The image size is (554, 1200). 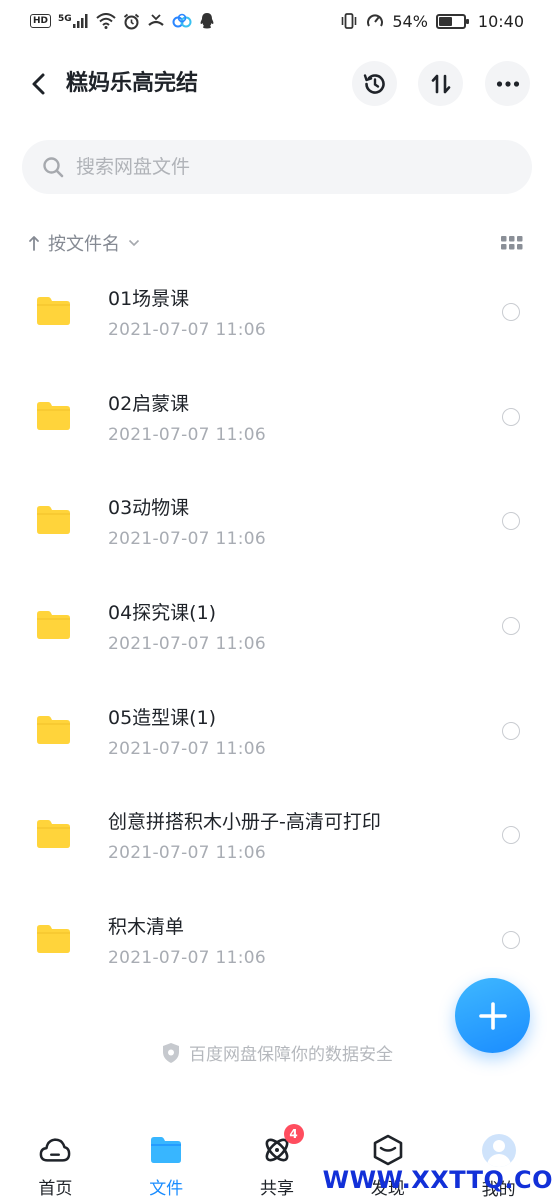 What do you see at coordinates (277, 942) in the screenshot?
I see `file-row: 积木清单 2021-07-07 11:06` at bounding box center [277, 942].